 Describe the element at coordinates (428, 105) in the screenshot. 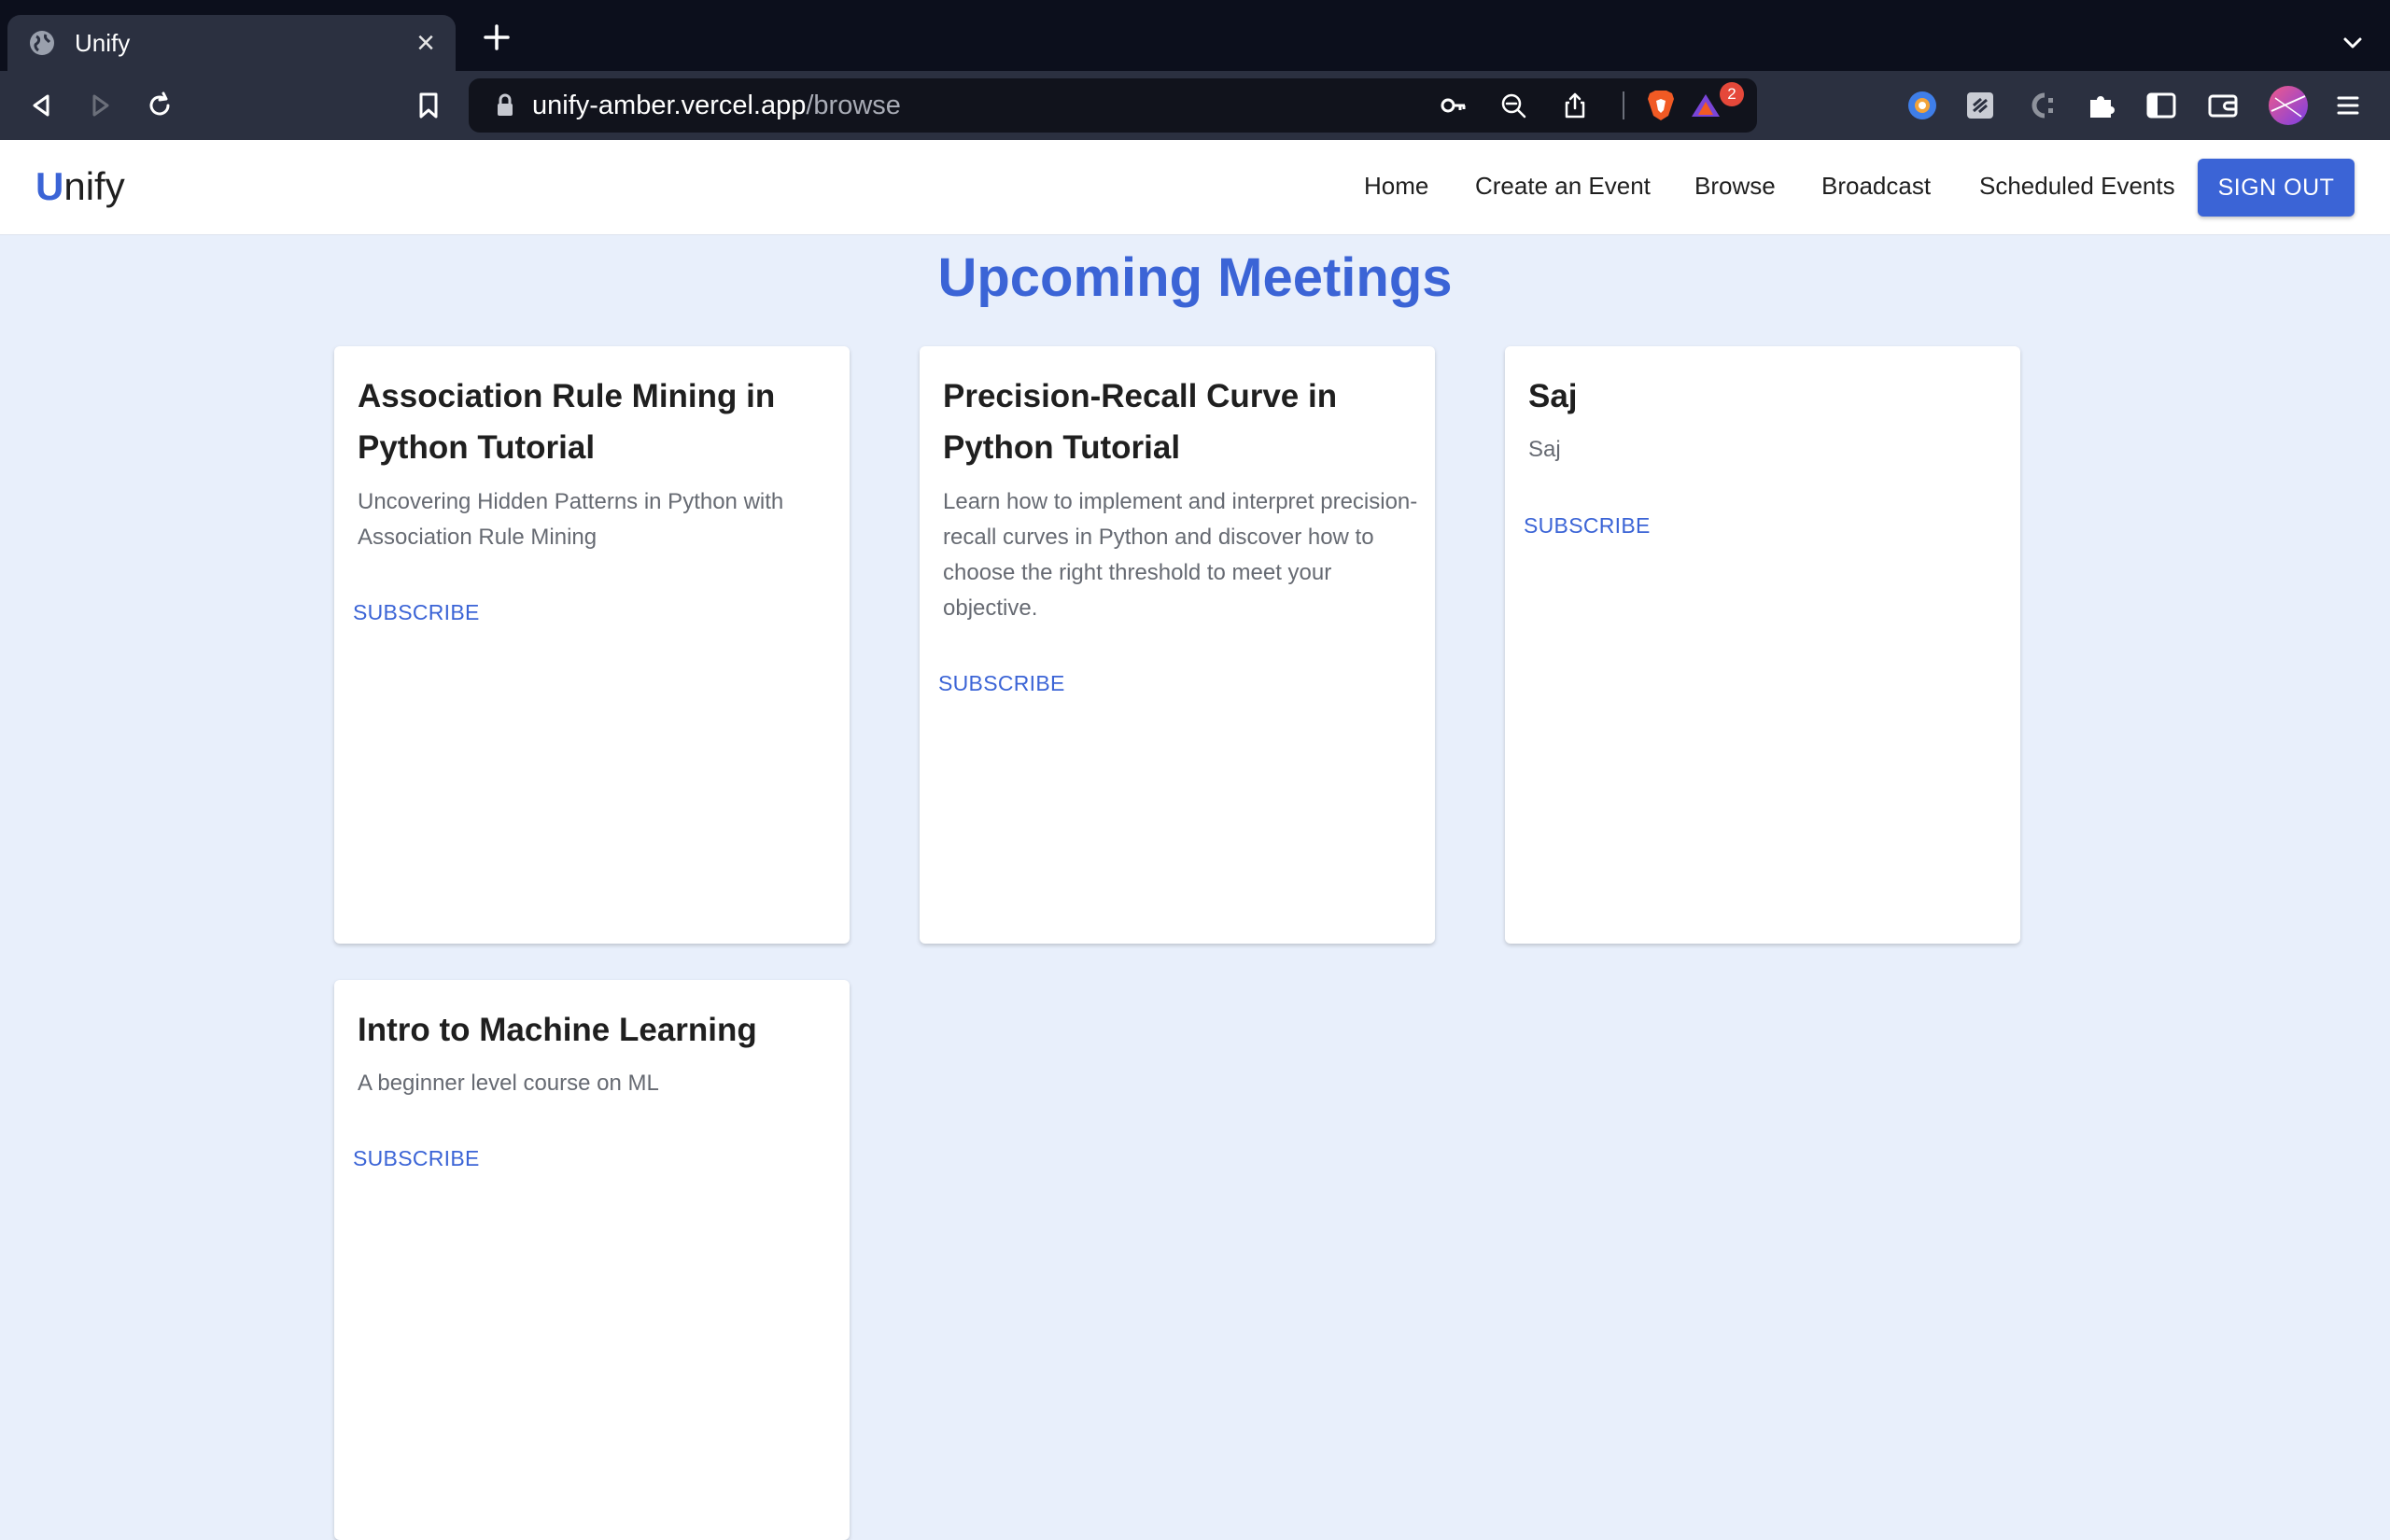

I see `bookmark-icon` at that location.